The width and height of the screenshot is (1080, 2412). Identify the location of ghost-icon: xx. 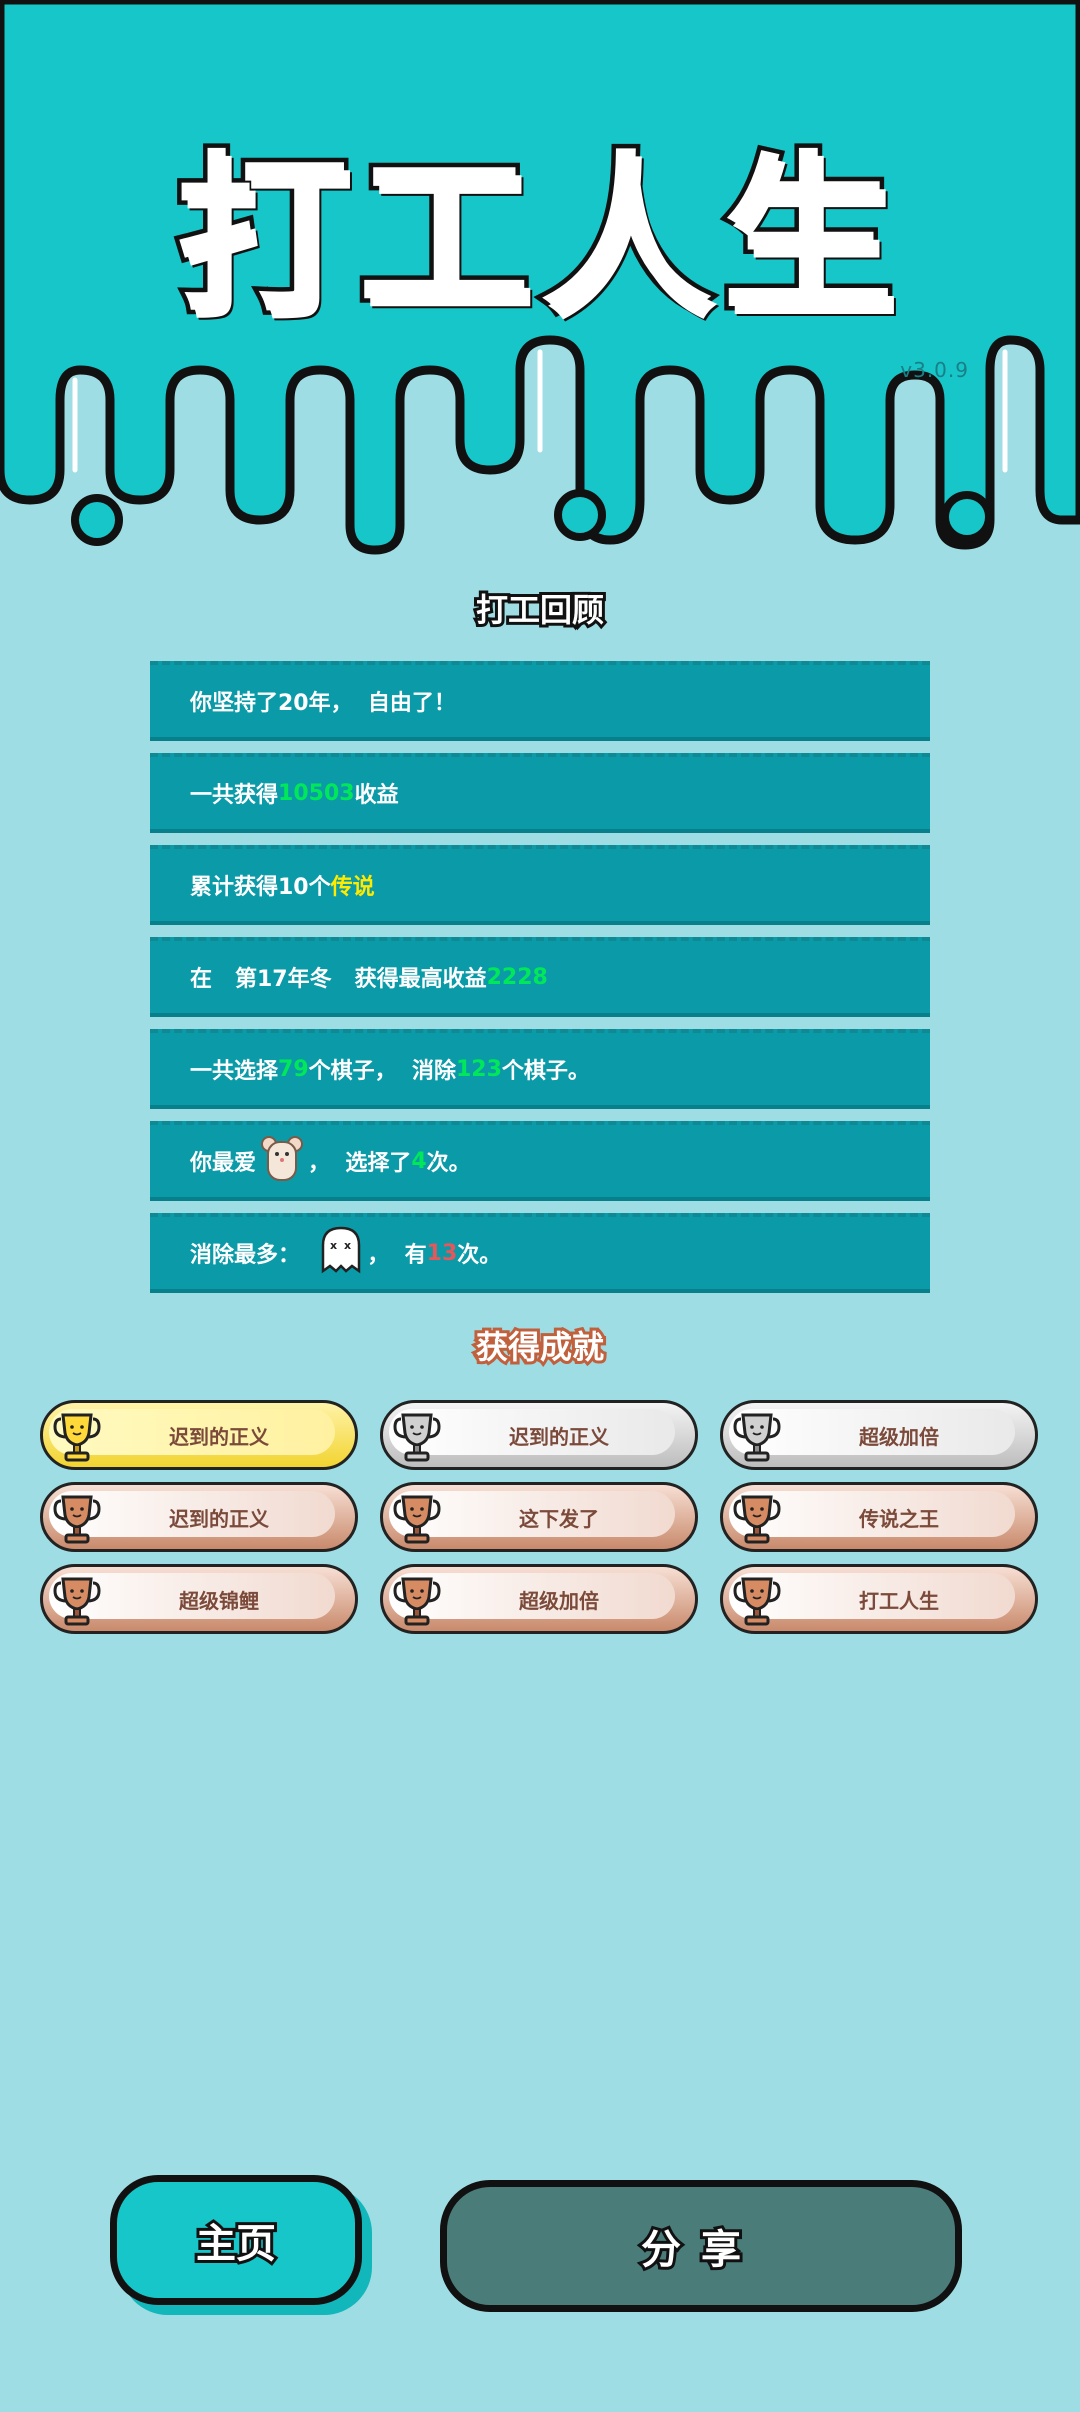
(341, 1253).